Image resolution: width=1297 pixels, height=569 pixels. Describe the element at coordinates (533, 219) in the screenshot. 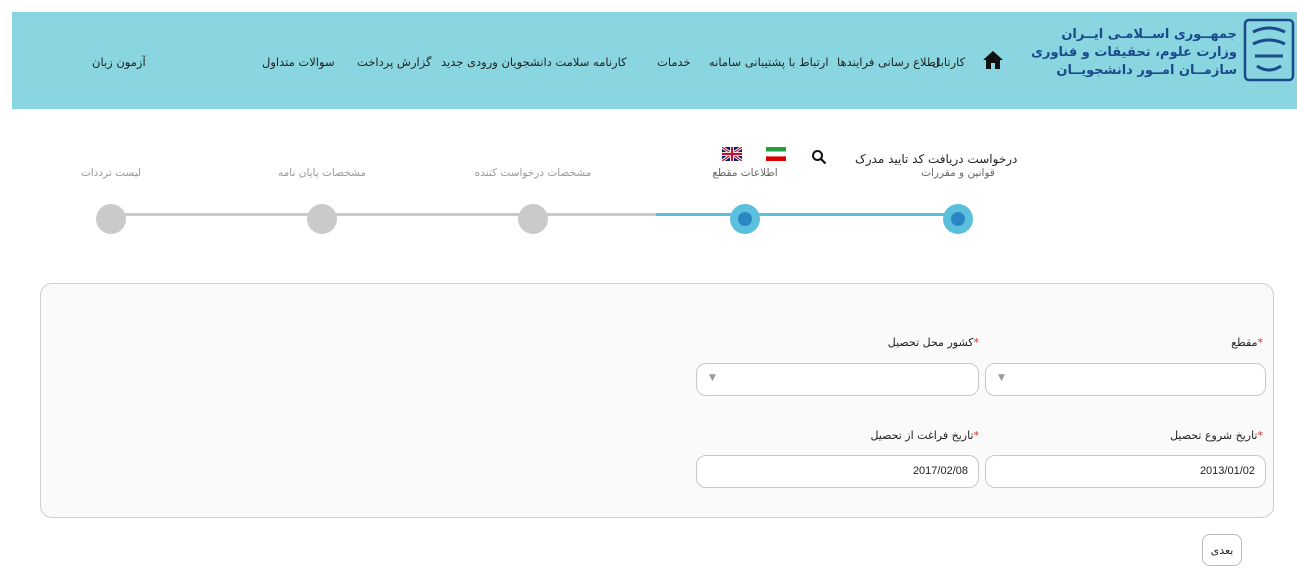

I see `step-node-applicant` at that location.